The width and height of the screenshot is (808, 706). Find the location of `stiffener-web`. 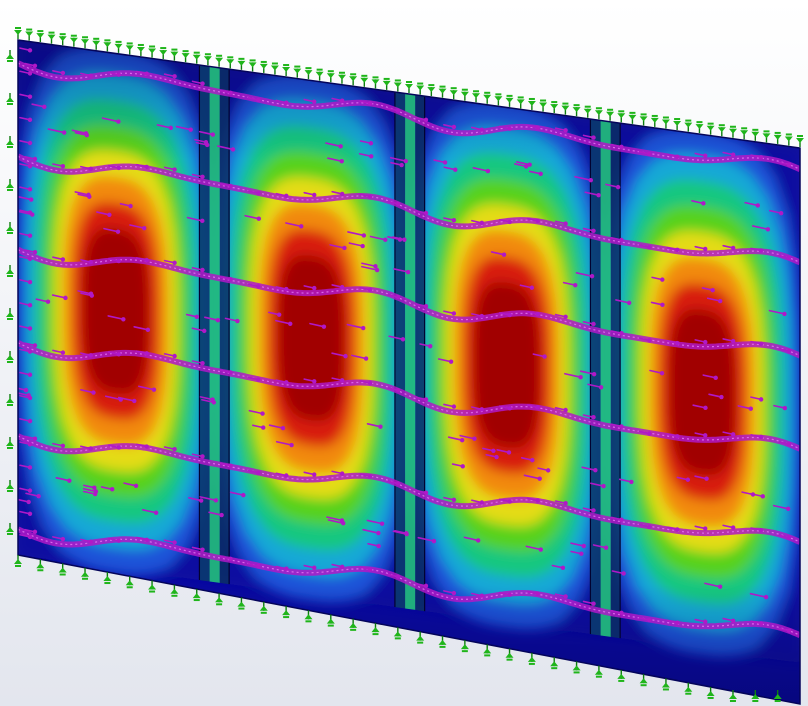

stiffener-web is located at coordinates (214, 324).